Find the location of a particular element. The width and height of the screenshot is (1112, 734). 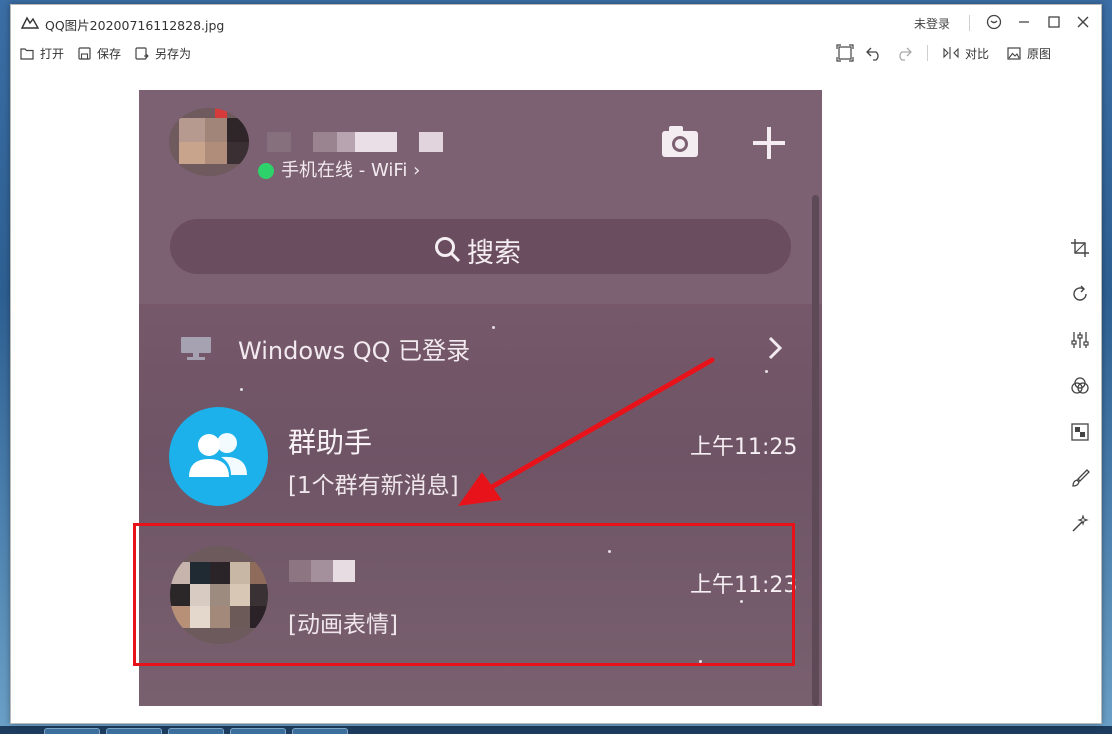

close-button is located at coordinates (1083, 22).